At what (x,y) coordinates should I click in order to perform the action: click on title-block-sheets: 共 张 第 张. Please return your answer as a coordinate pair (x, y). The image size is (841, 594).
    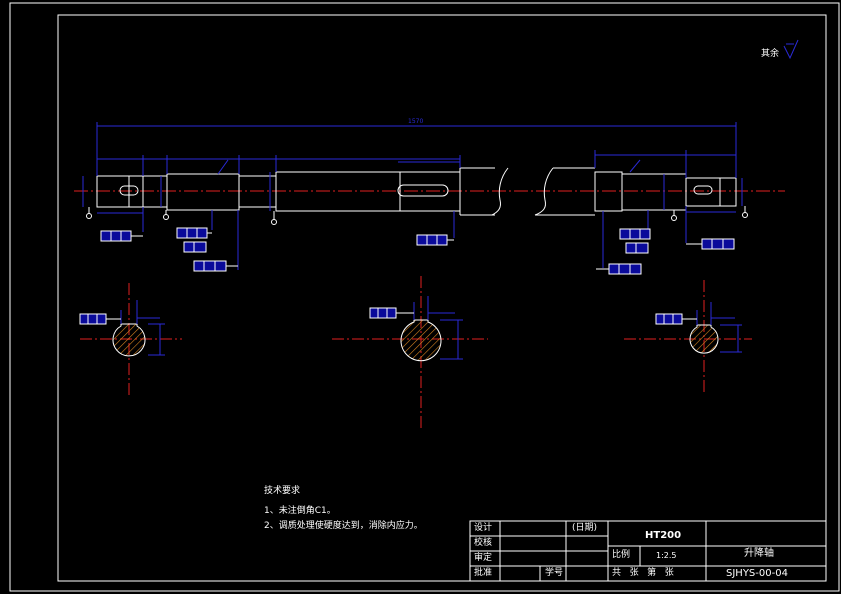
    Looking at the image, I should click on (643, 573).